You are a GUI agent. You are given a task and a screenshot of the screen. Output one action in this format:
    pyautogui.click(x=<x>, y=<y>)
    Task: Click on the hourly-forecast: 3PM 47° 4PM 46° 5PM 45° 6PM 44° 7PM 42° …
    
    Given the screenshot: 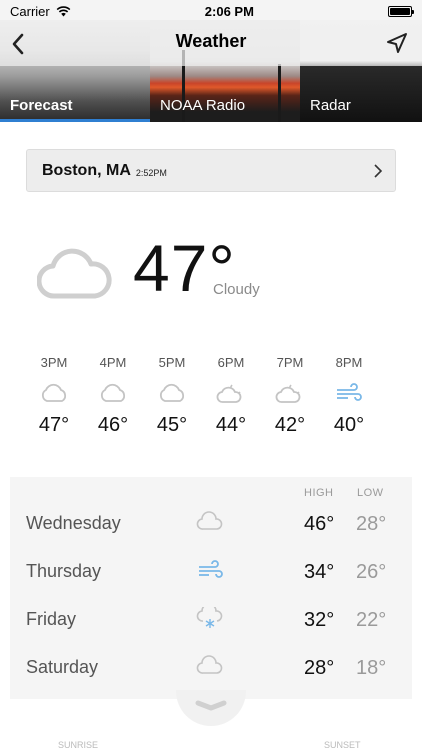 What is the action you would take?
    pyautogui.click(x=211, y=404)
    